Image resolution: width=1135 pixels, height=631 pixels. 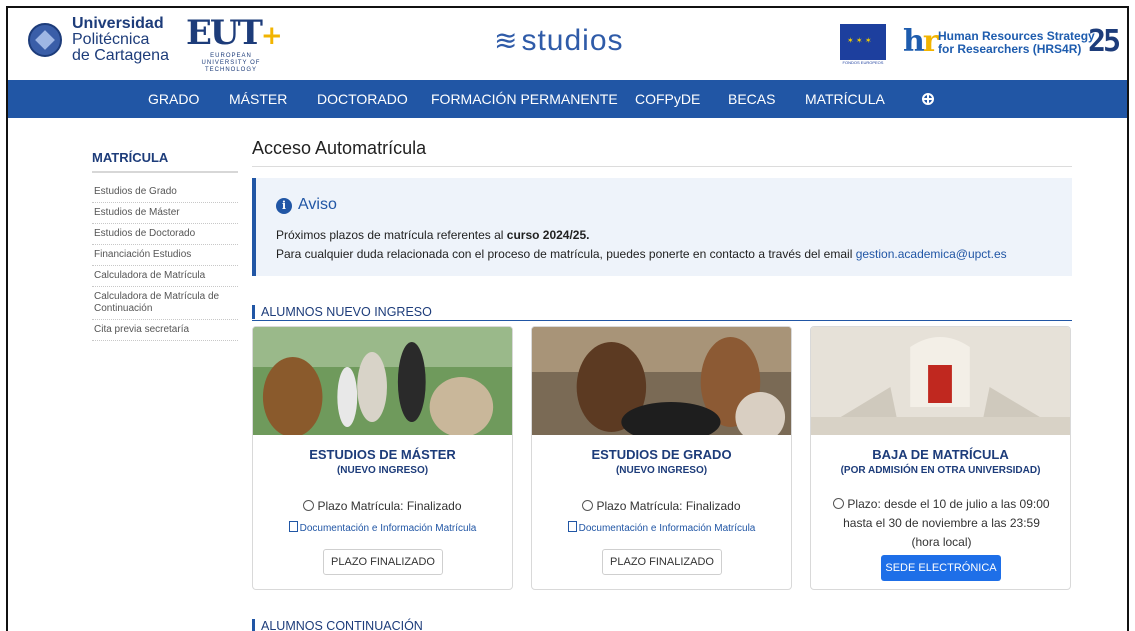 I want to click on section-title-nuevo-ingreso: ALUMNOS NUEVO INGRESO, so click(x=342, y=312).